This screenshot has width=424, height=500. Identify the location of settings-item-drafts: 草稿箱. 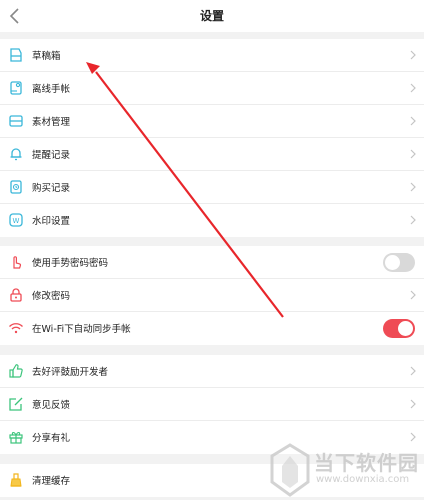
(212, 55).